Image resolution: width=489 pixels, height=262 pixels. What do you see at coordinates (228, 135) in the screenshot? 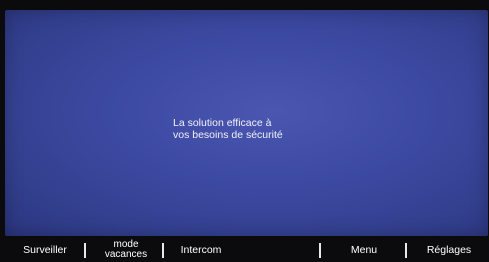
I see `welcome-message-line-2: vos besoins de sécurité` at bounding box center [228, 135].